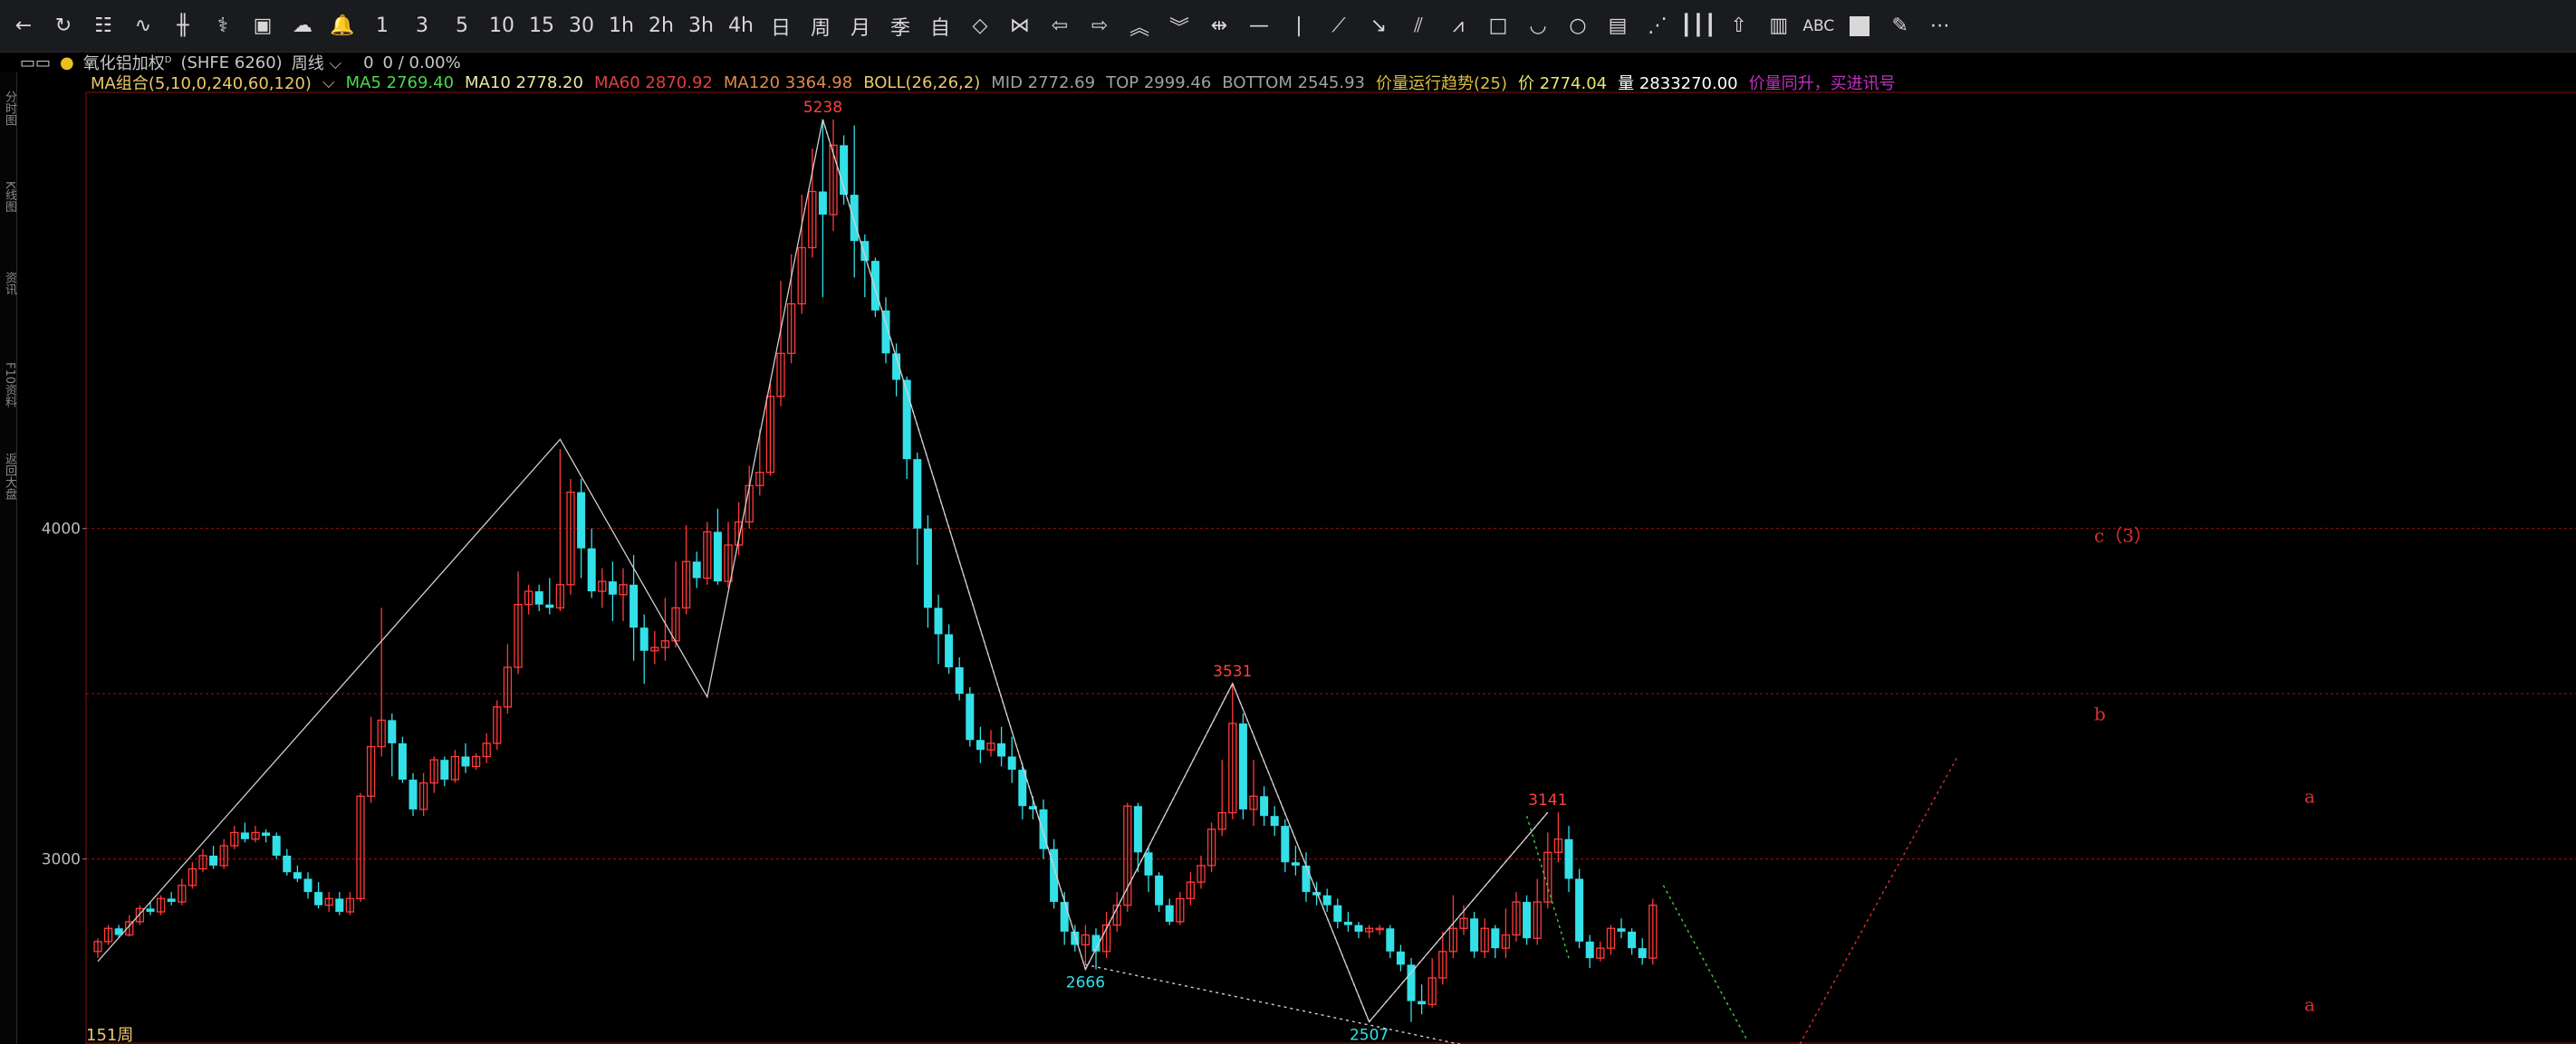 The image size is (2576, 1044). What do you see at coordinates (1657, 26) in the screenshot?
I see `gann-fan-icon: ⋰` at bounding box center [1657, 26].